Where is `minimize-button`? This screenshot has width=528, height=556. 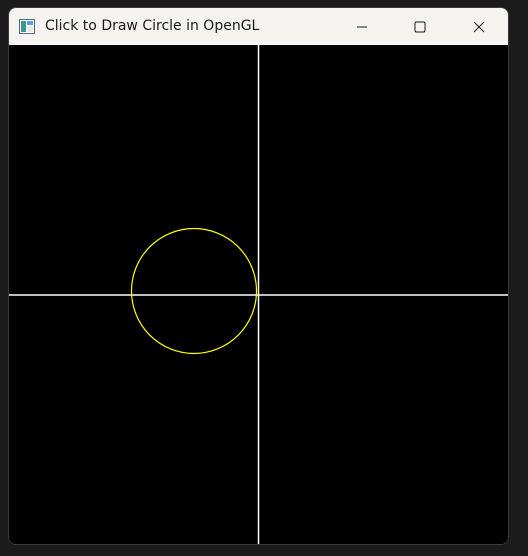 minimize-button is located at coordinates (362, 26).